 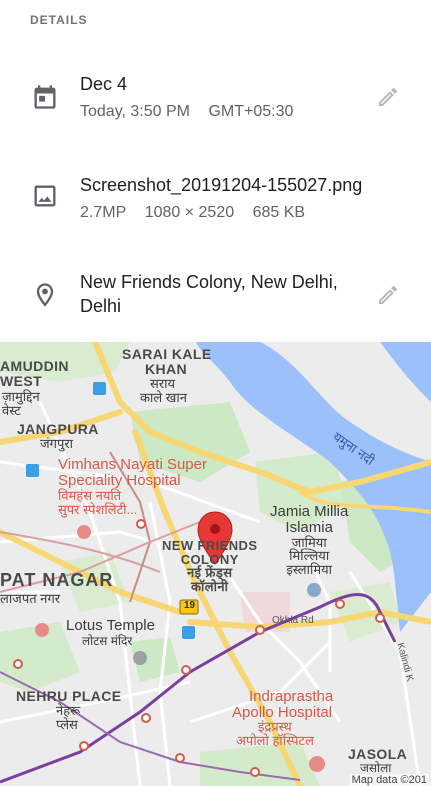 What do you see at coordinates (45, 295) in the screenshot?
I see `location-pin-icon` at bounding box center [45, 295].